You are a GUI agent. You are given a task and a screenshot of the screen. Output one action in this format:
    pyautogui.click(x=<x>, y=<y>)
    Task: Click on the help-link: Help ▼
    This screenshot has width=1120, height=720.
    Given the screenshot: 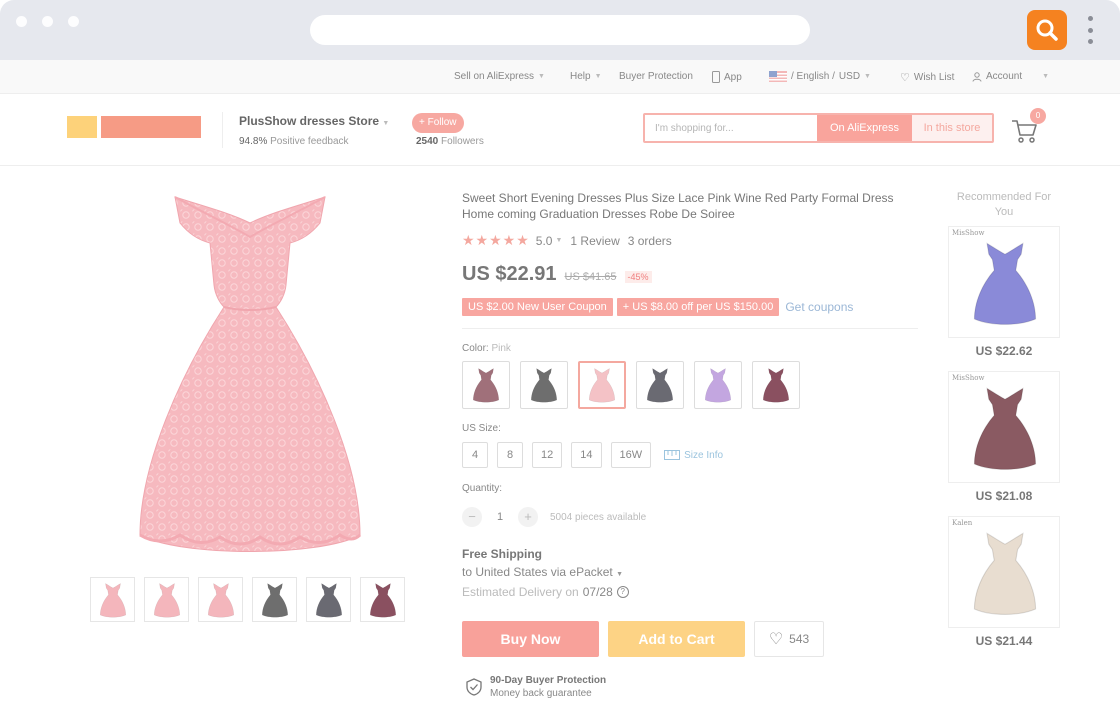 What is the action you would take?
    pyautogui.click(x=586, y=76)
    